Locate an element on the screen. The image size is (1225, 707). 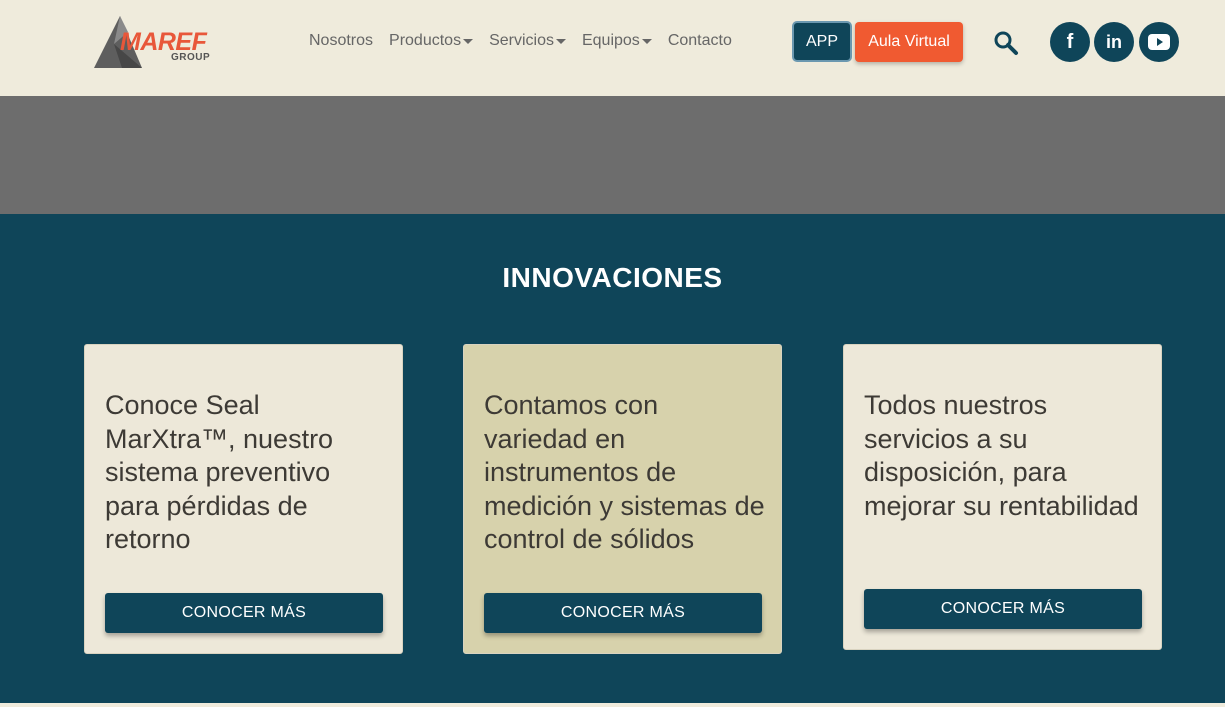
nav-label: Productos is located at coordinates (425, 40).